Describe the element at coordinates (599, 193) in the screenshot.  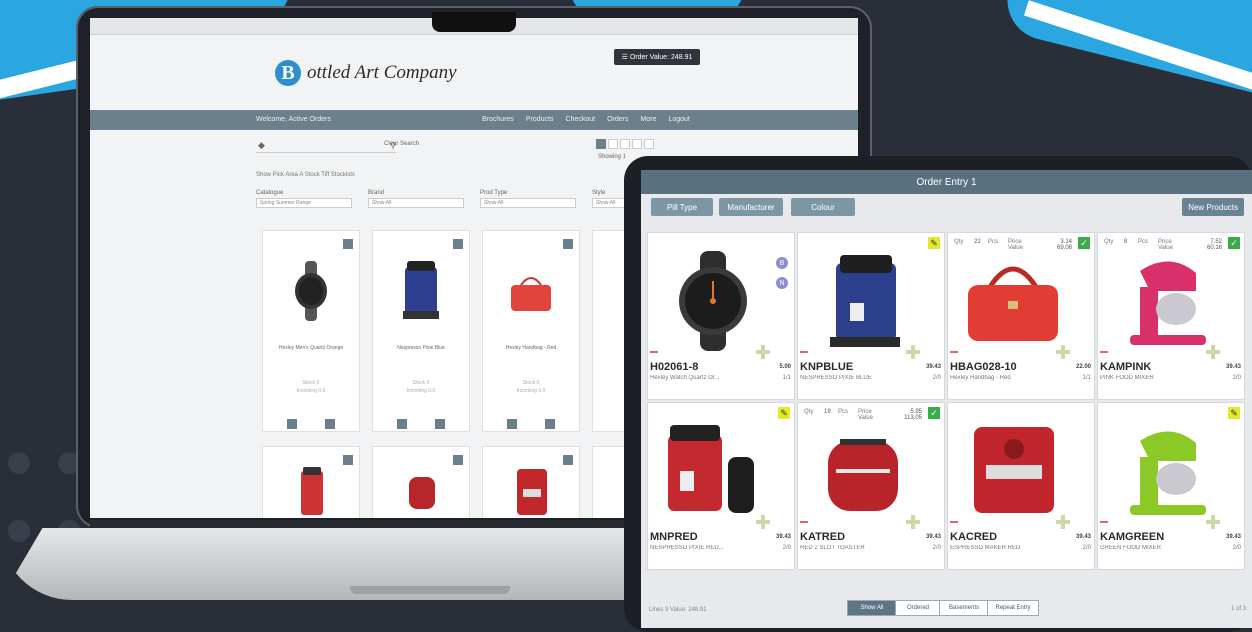
I see `filter-label-style: Style` at that location.